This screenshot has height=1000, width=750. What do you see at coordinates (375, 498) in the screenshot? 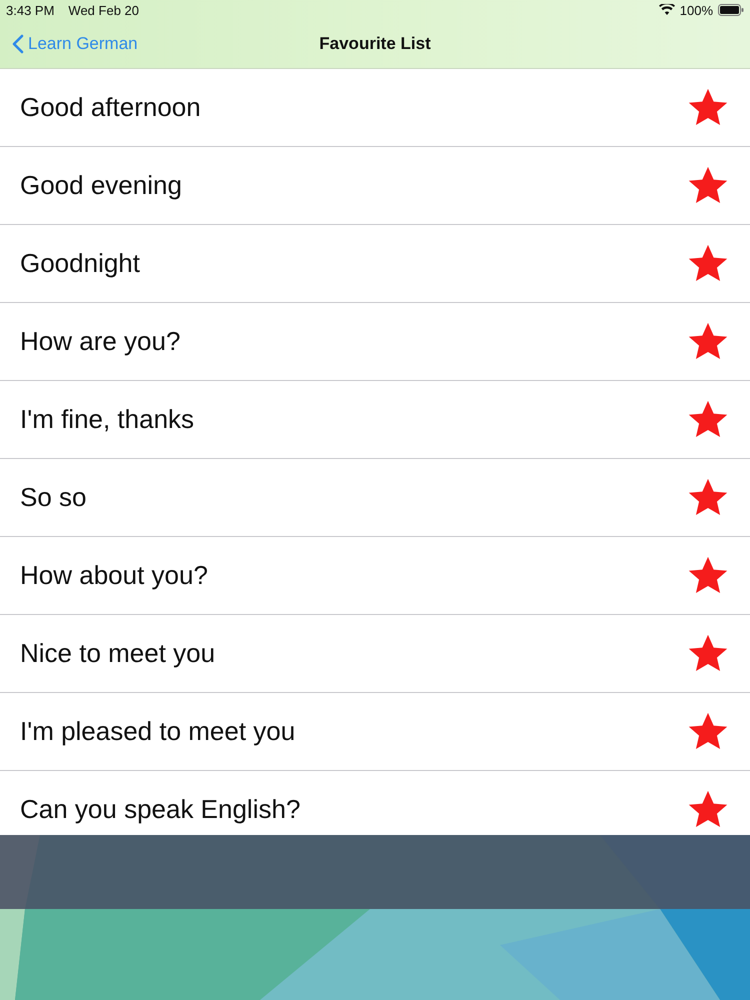
I see `phrase-row: So so` at bounding box center [375, 498].